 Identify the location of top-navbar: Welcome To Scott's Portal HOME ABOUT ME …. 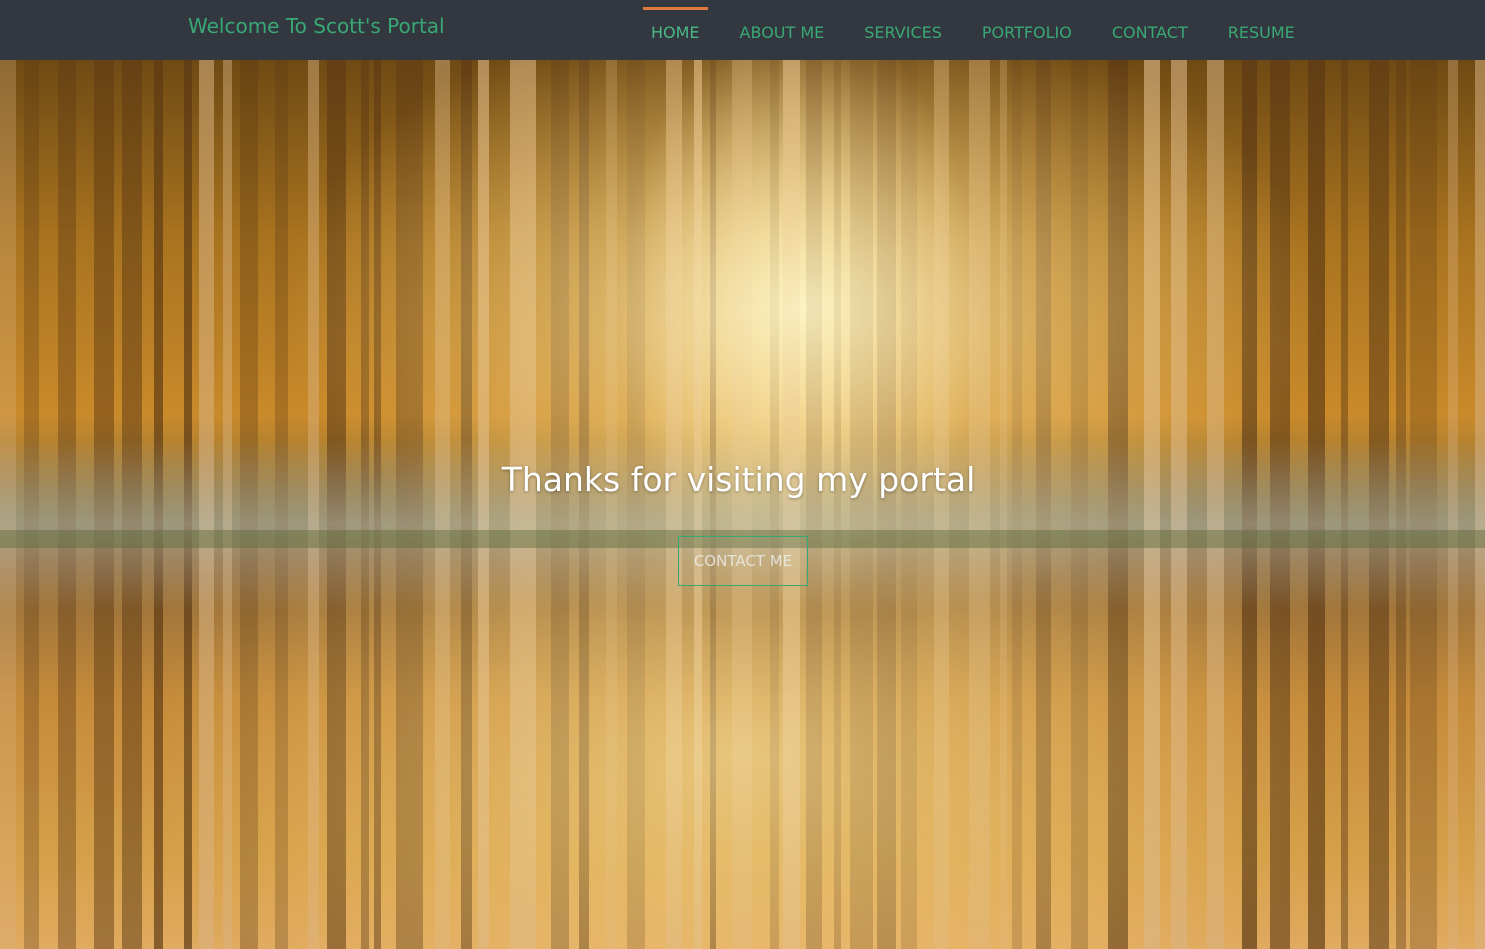
(742, 30).